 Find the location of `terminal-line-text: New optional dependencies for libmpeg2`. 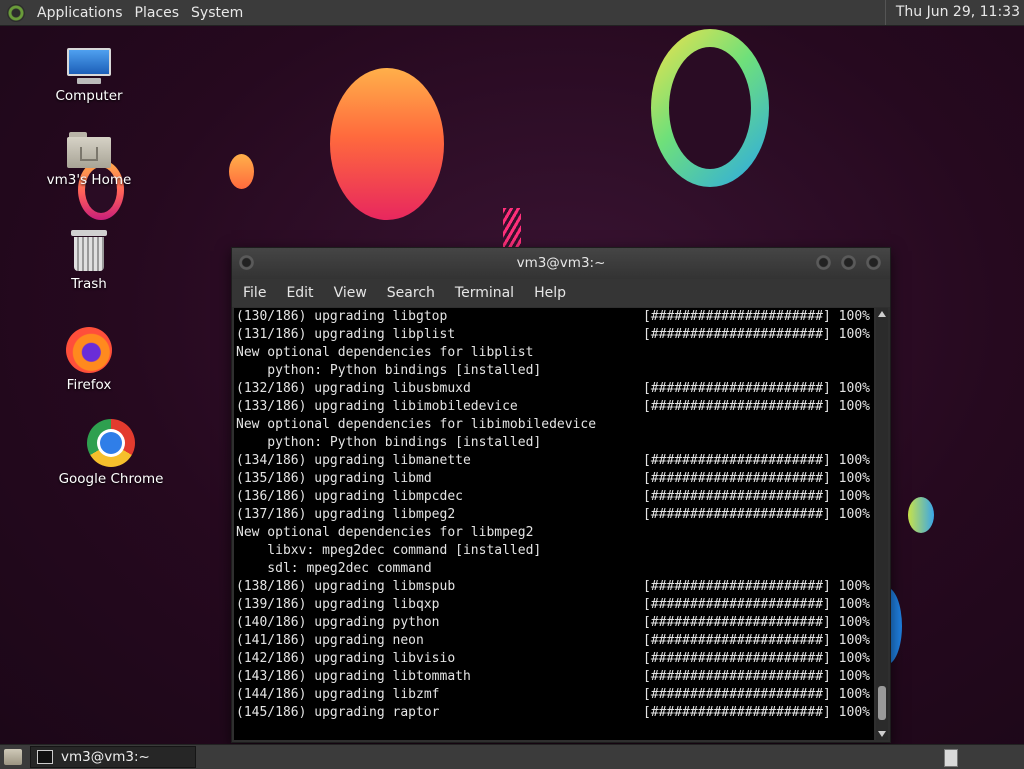

terminal-line-text: New optional dependencies for libmpeg2 is located at coordinates (385, 532).